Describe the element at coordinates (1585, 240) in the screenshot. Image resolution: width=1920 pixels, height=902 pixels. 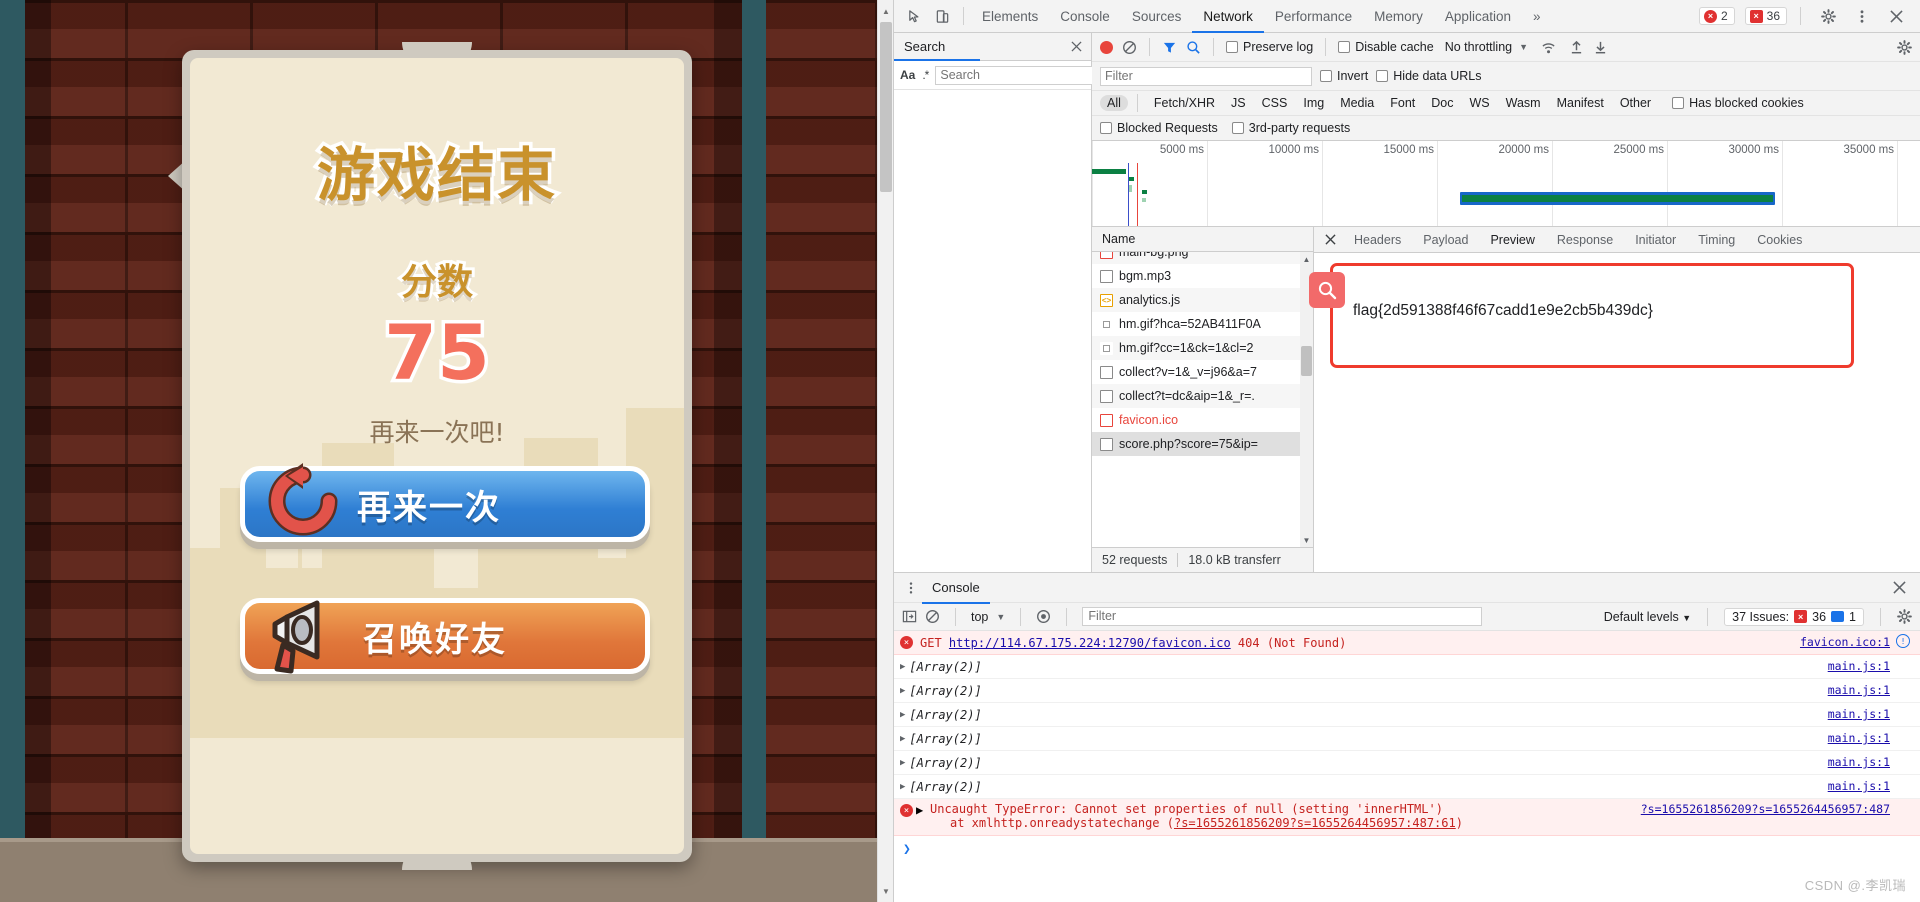
I see `detail-tab-response: Response` at that location.